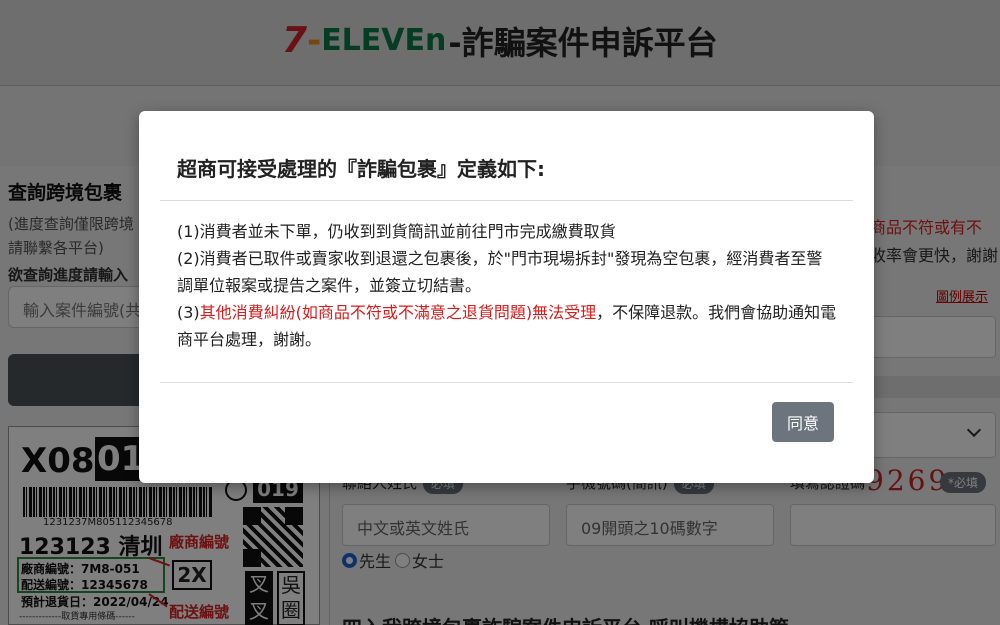  I want to click on modal-title: 超商可接受處理的『詐騙包裹』定義如下:, so click(361, 169).